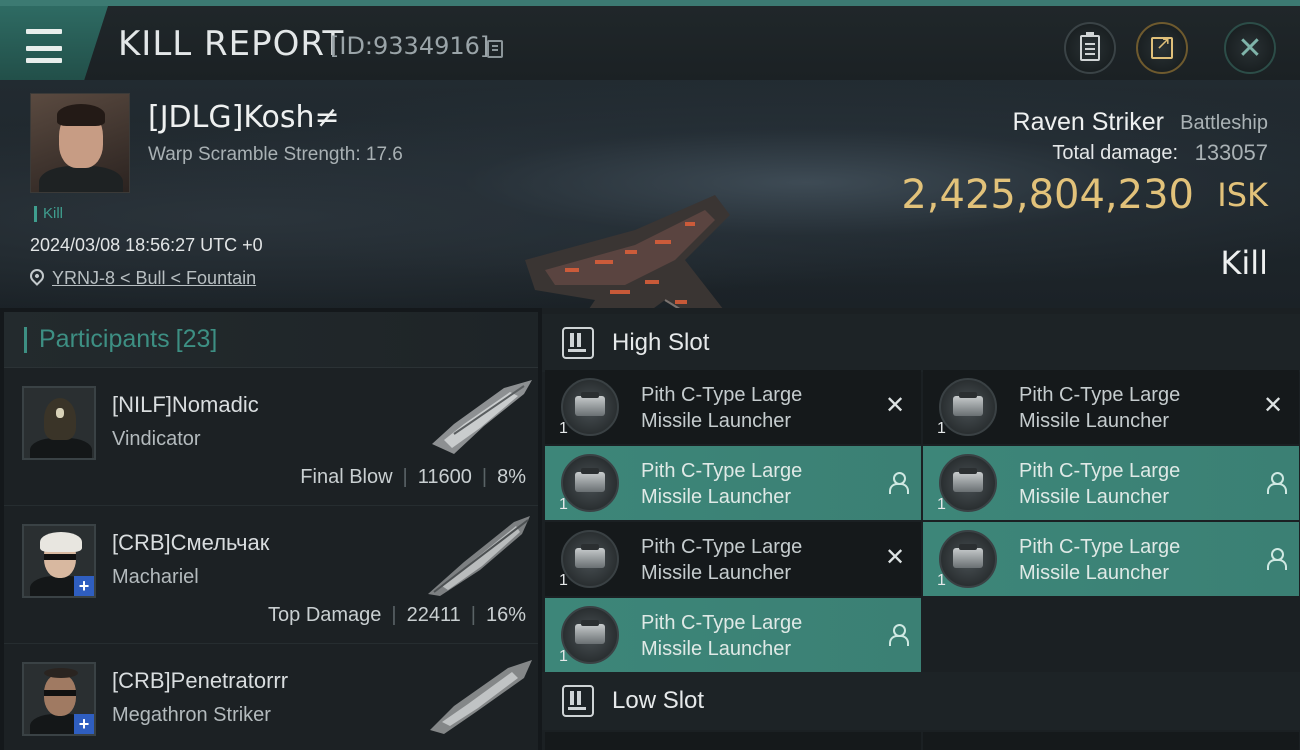 The image size is (1300, 750). Describe the element at coordinates (578, 701) in the screenshot. I see `low-slot-icon` at that location.